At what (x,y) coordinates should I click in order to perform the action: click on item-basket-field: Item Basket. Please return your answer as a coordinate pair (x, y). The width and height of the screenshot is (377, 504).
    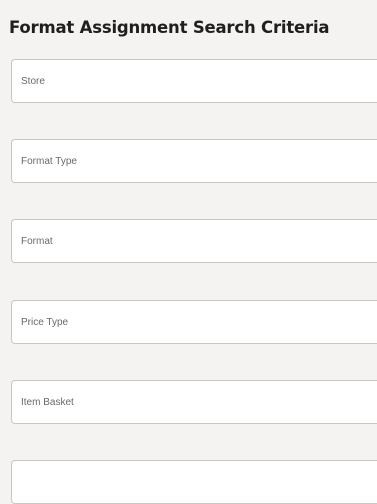
    Looking at the image, I should click on (194, 402).